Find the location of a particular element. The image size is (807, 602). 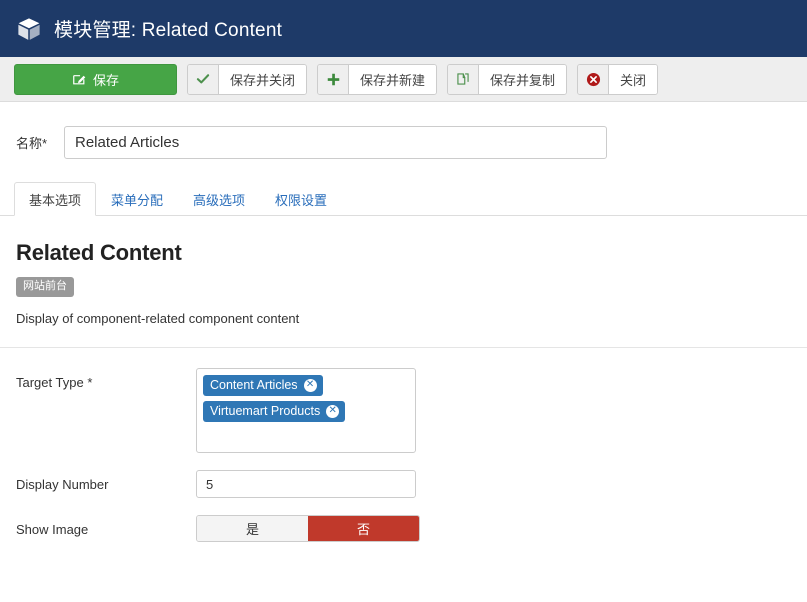

module-name-row: 名称* is located at coordinates (403, 130).